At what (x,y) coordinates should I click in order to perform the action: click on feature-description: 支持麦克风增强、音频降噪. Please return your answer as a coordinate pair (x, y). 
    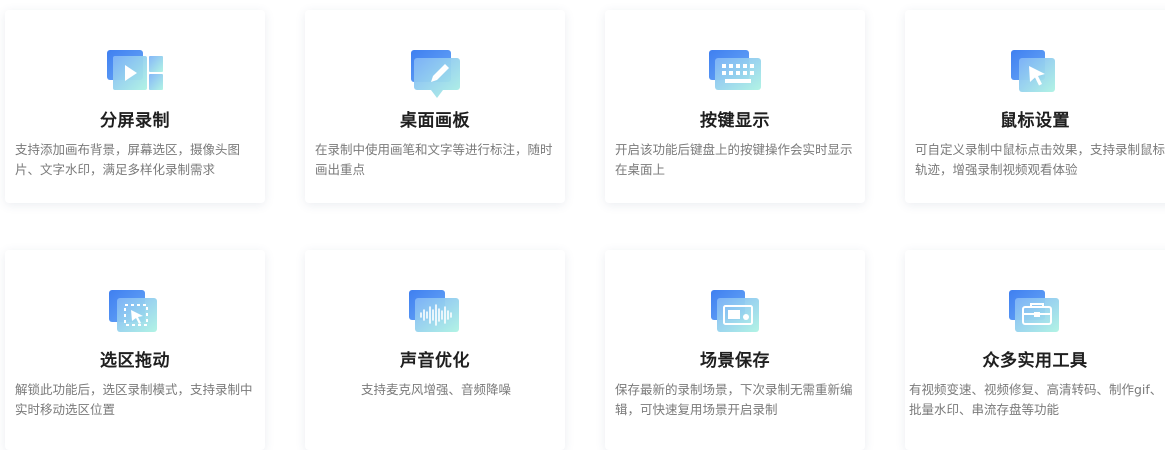
    Looking at the image, I should click on (435, 389).